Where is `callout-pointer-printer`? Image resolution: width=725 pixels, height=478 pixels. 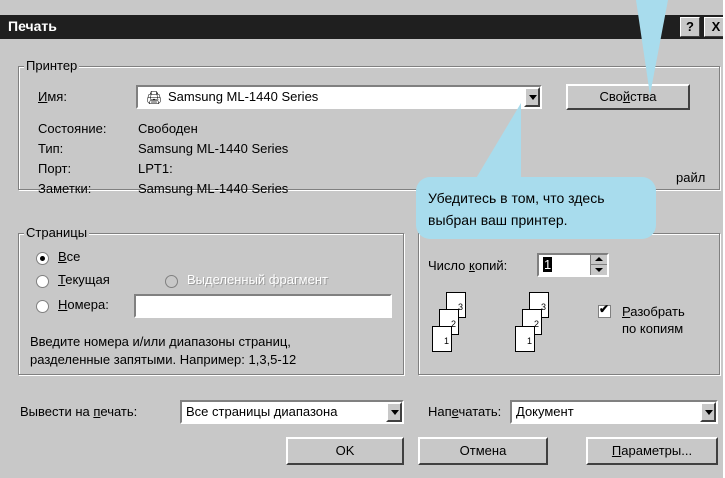
callout-pointer-printer is located at coordinates (498, 141).